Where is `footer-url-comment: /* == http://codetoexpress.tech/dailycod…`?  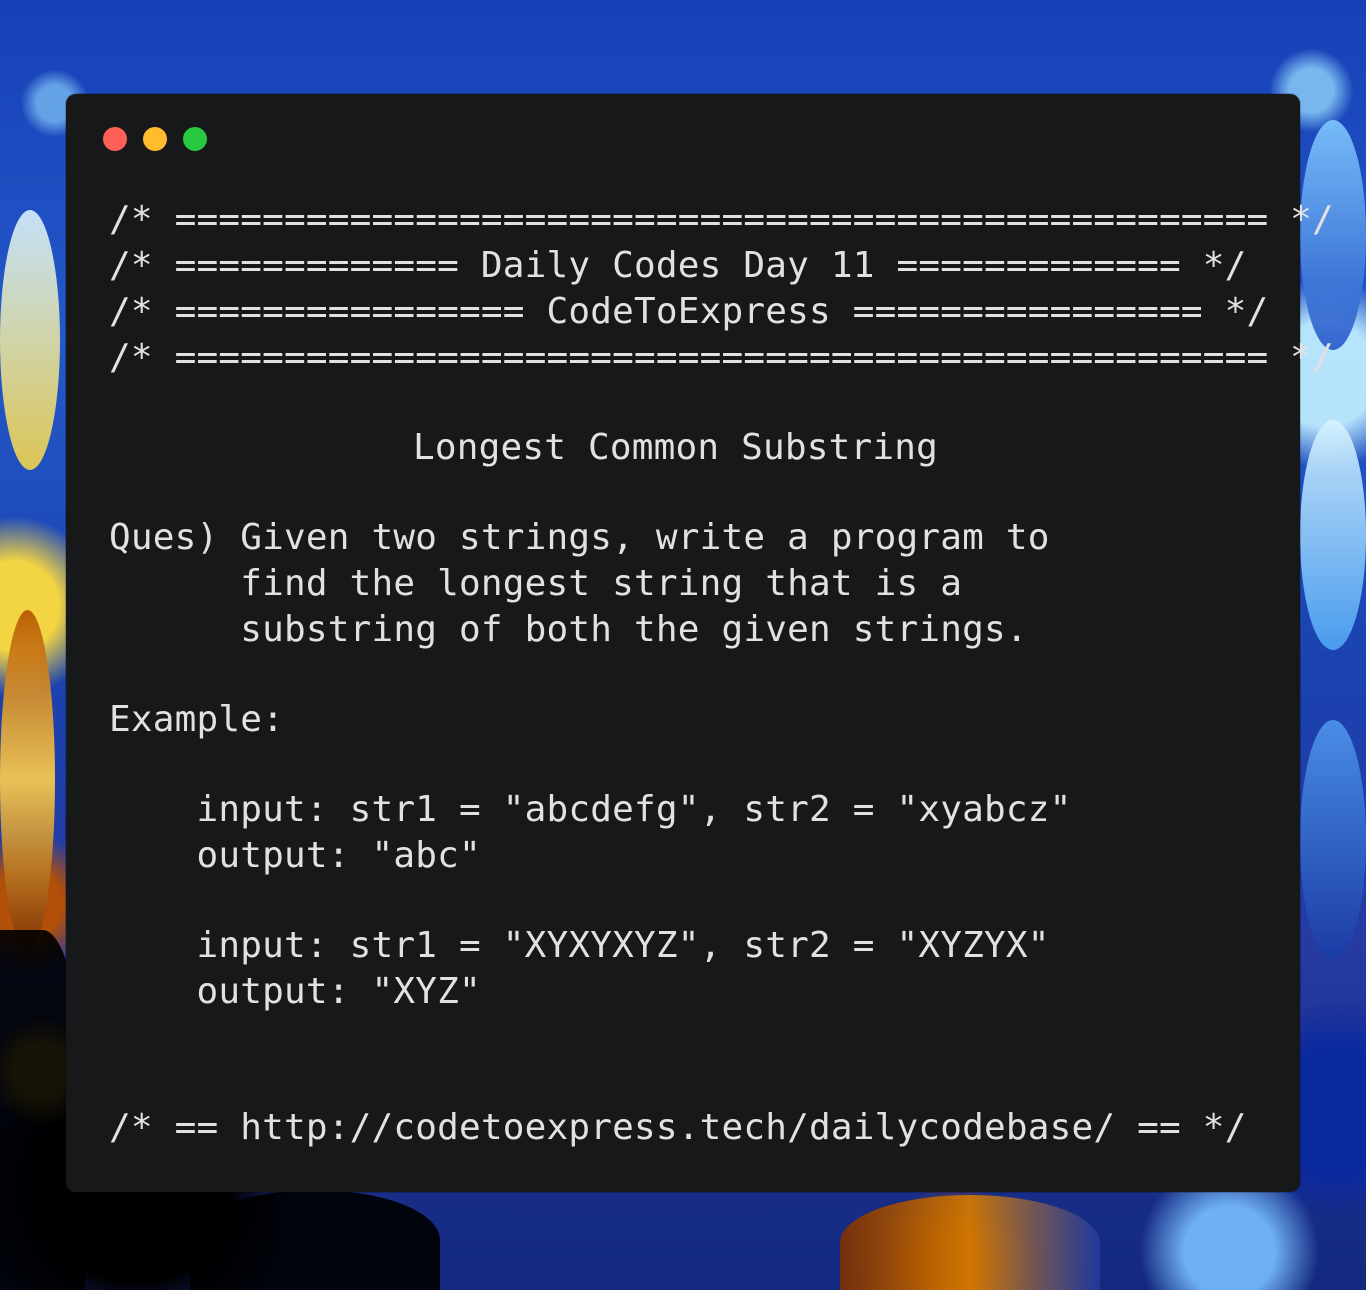 footer-url-comment: /* == http://codetoexpress.tech/dailycod… is located at coordinates (678, 1127).